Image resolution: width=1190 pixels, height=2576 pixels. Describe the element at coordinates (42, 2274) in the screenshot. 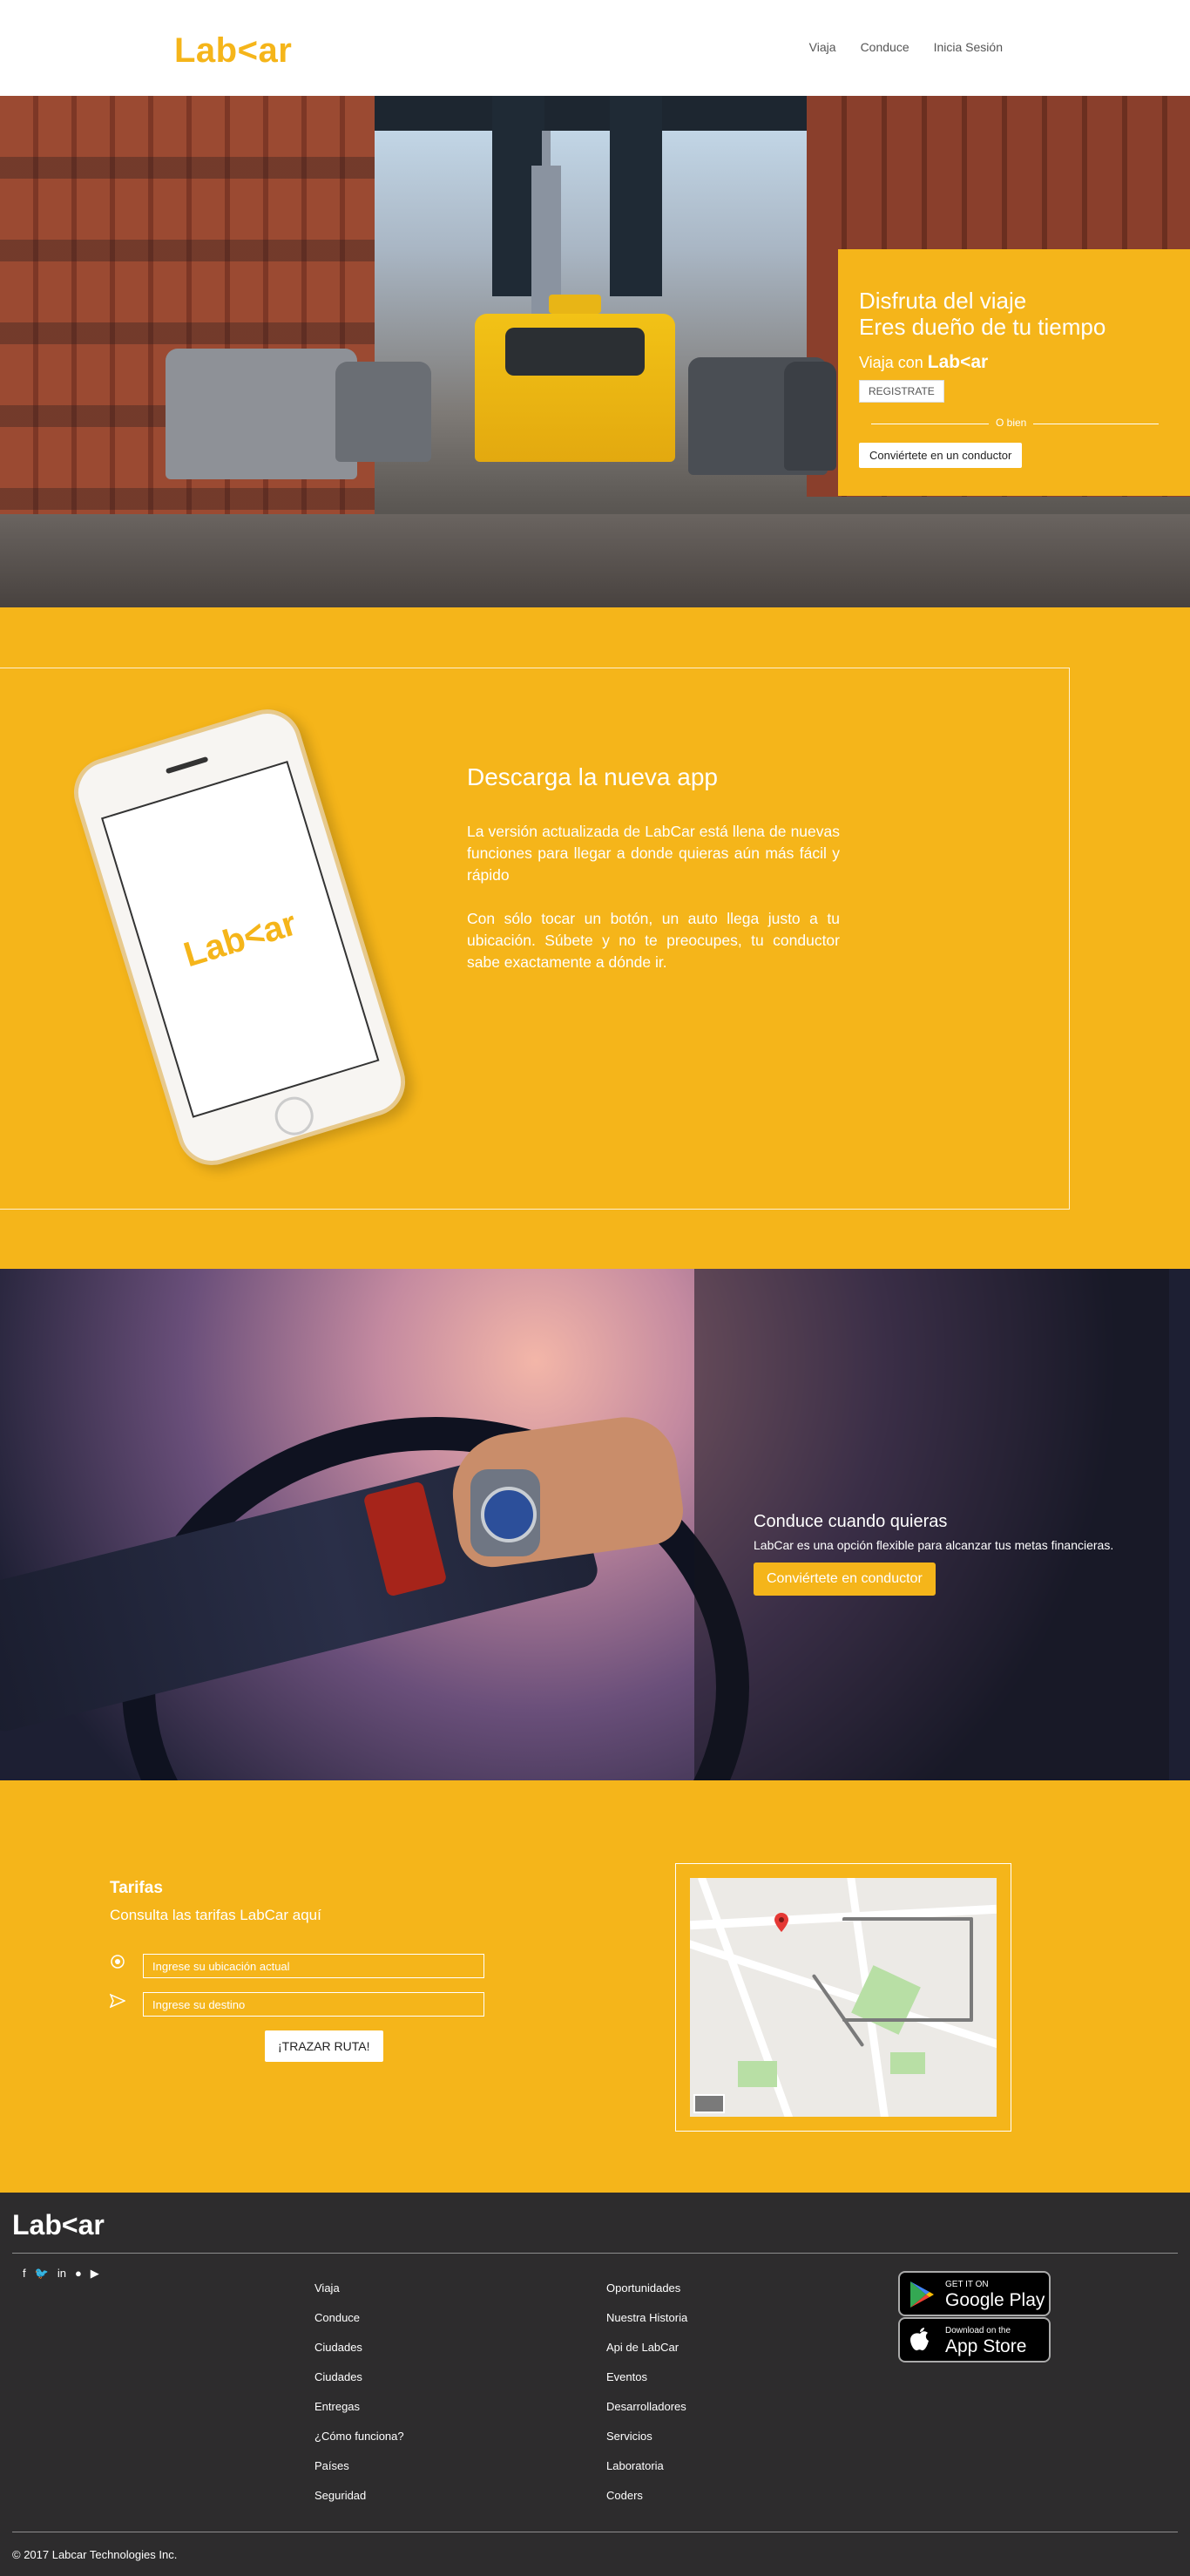

I see `twitter-icon: 🐦` at that location.